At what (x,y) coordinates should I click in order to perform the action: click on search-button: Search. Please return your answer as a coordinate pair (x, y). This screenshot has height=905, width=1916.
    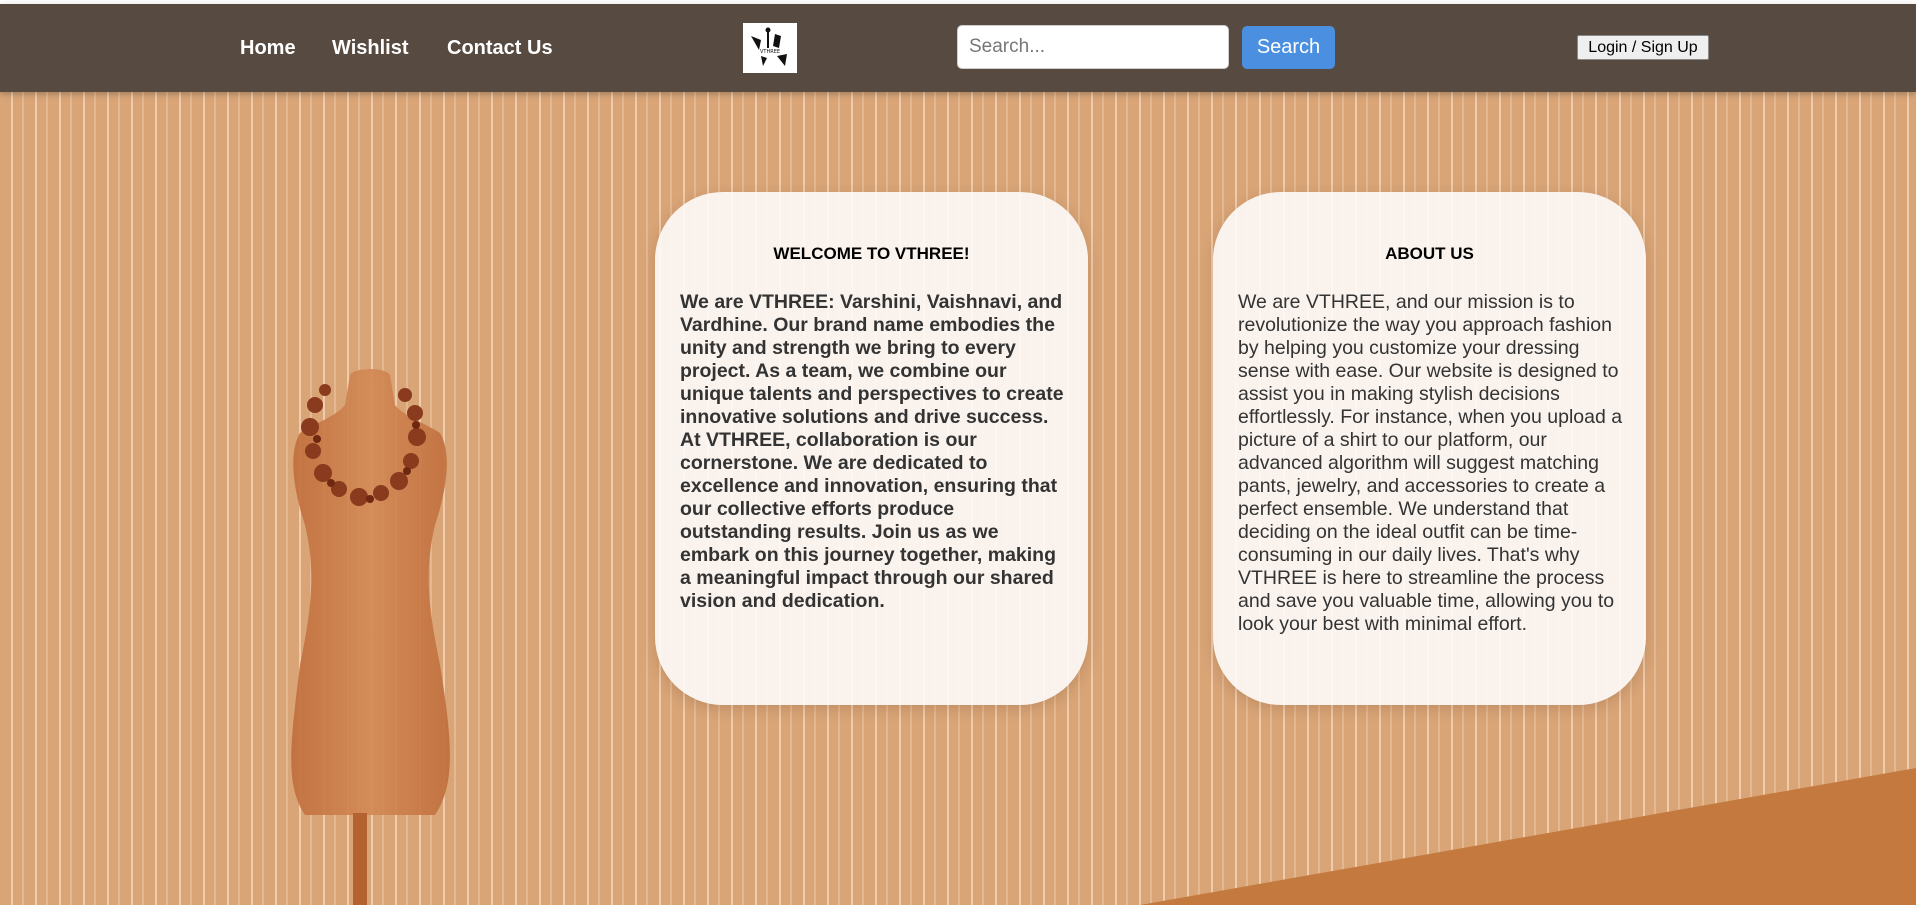
    Looking at the image, I should click on (1288, 47).